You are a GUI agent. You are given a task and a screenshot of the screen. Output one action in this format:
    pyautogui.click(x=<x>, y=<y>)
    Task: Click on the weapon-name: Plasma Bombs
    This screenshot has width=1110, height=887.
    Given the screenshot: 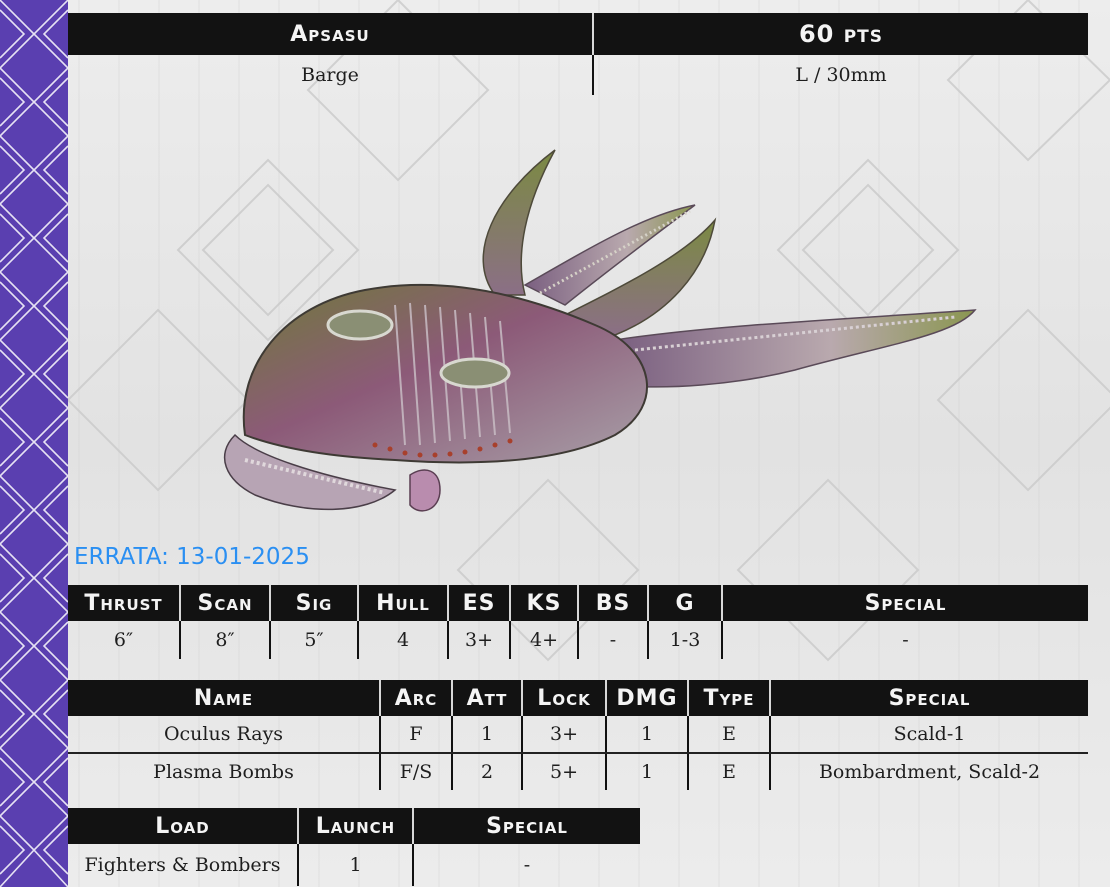 What is the action you would take?
    pyautogui.click(x=223, y=772)
    